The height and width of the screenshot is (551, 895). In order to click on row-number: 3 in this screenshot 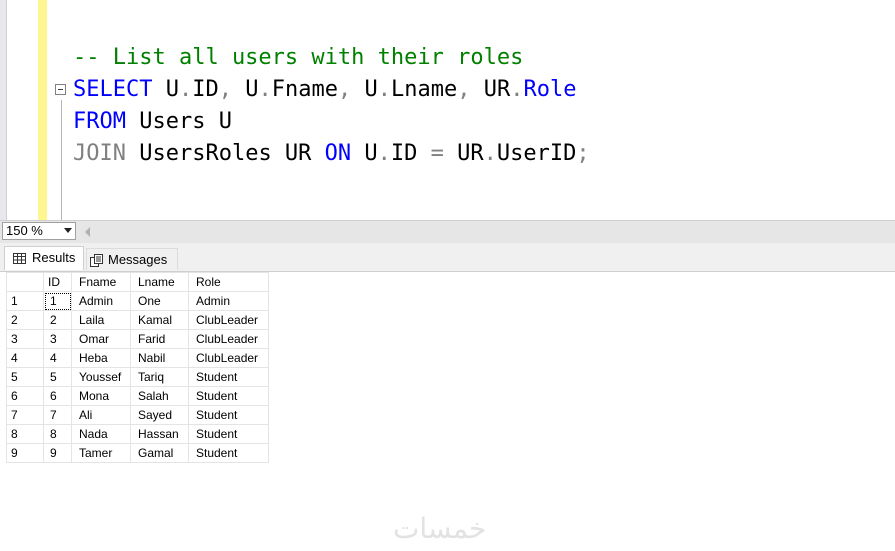, I will do `click(25, 339)`.